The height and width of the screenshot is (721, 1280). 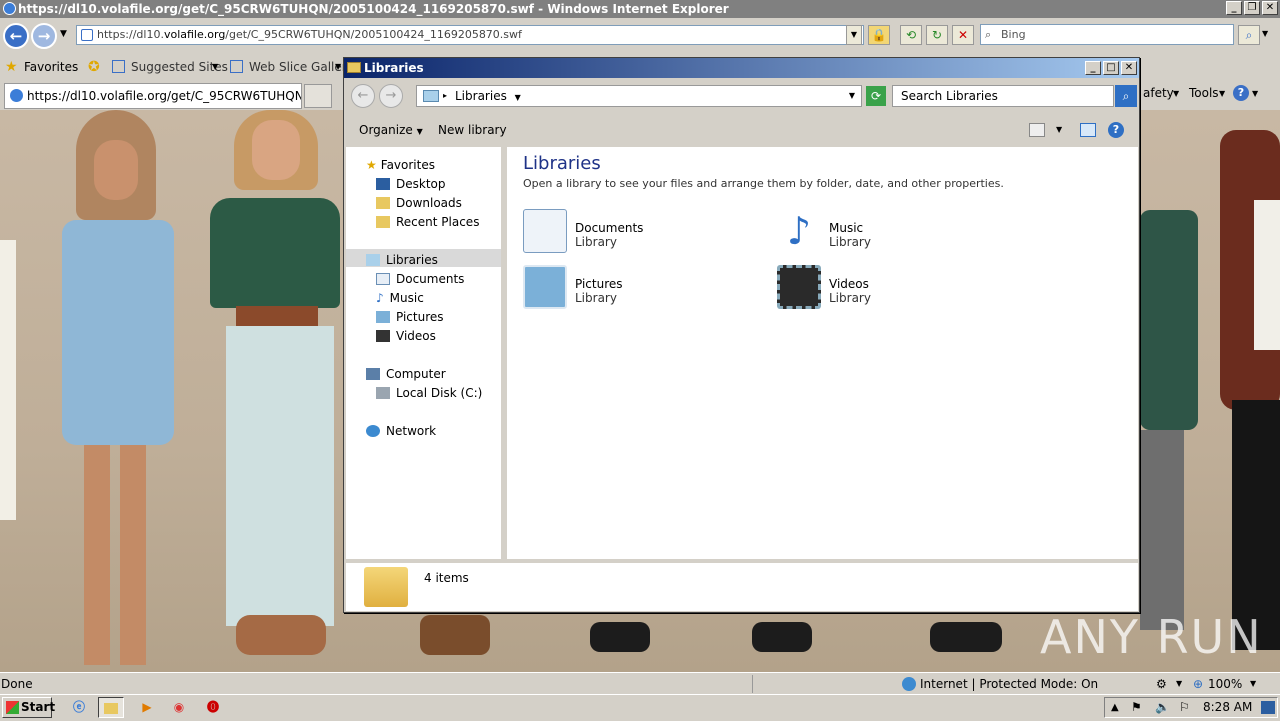 What do you see at coordinates (1249, 35) in the screenshot?
I see `search-go-icon: ⌕` at bounding box center [1249, 35].